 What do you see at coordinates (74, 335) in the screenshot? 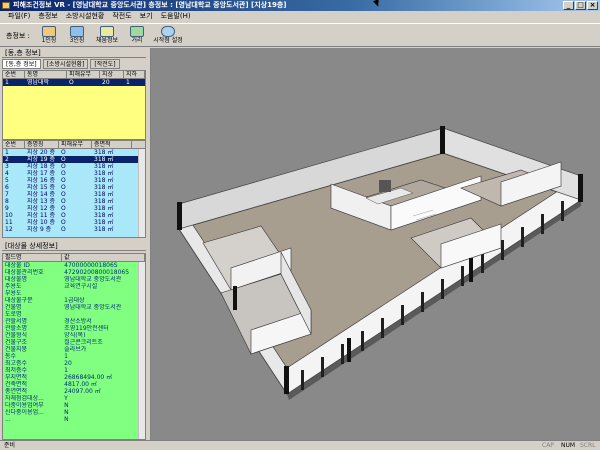
I see `table-row: 건물형식 양식(목)` at bounding box center [74, 335].